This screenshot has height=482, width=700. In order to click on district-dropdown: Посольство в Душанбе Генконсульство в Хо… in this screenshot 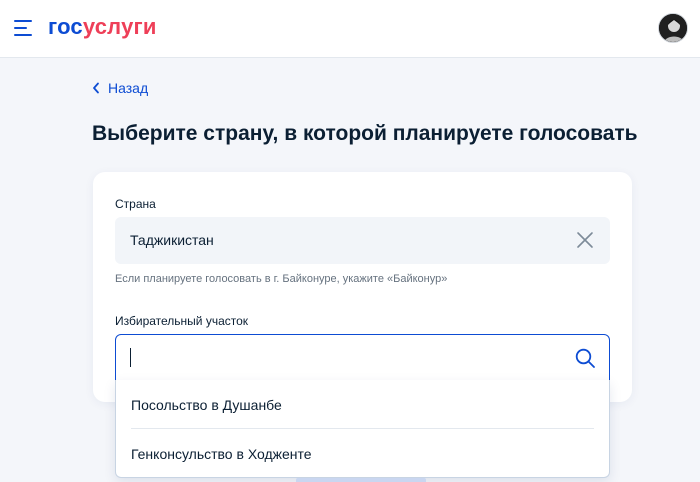, I will do `click(362, 429)`.